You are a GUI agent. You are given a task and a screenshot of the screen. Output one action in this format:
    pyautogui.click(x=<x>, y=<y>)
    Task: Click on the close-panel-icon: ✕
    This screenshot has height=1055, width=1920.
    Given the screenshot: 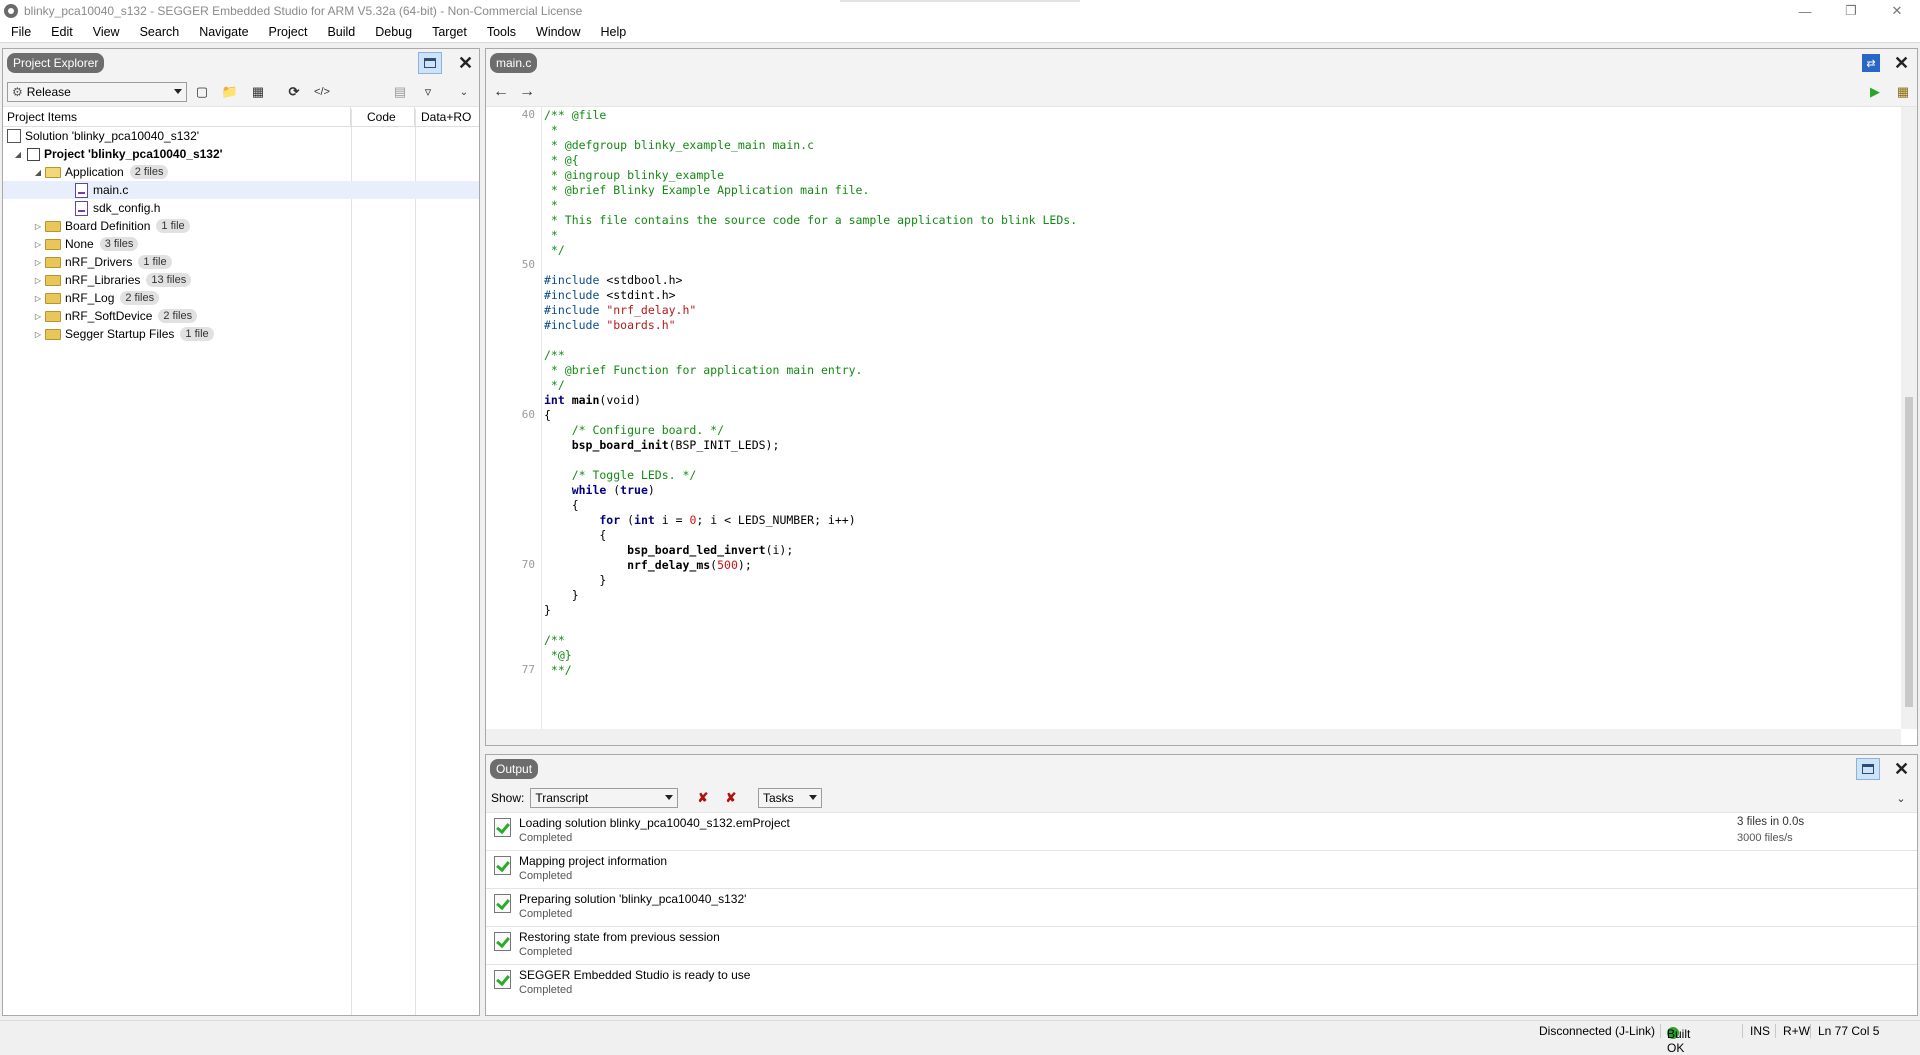 What is the action you would take?
    pyautogui.click(x=465, y=63)
    